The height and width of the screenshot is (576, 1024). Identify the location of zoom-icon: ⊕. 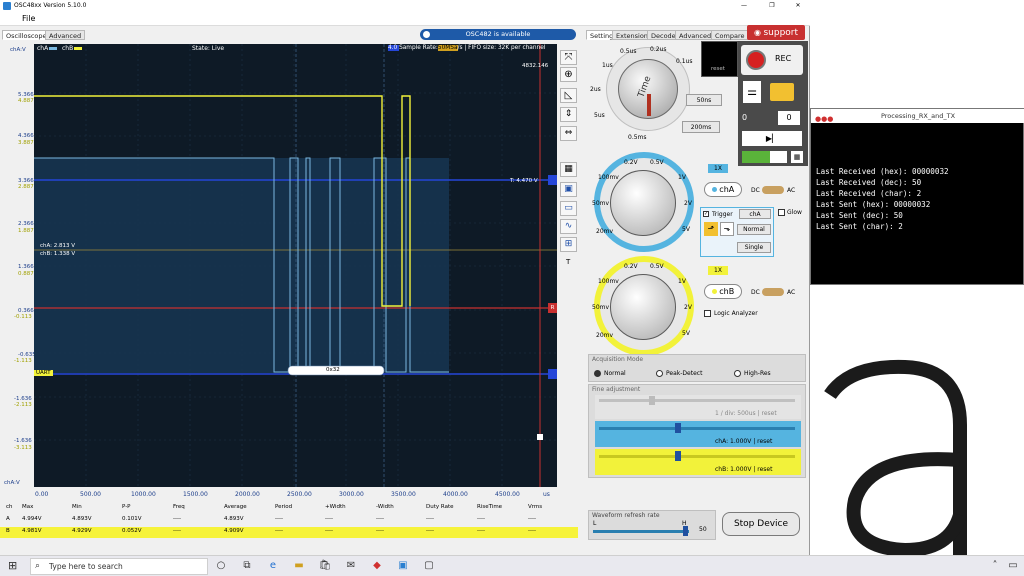
(568, 74).